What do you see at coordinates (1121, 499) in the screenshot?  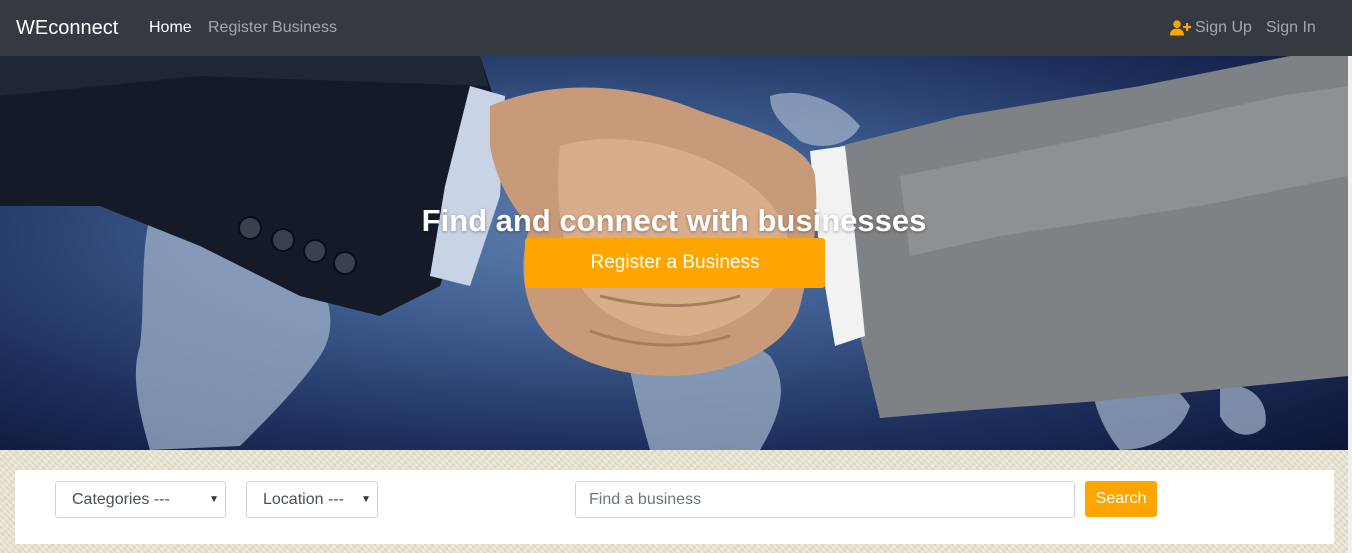 I see `search-button: Search` at bounding box center [1121, 499].